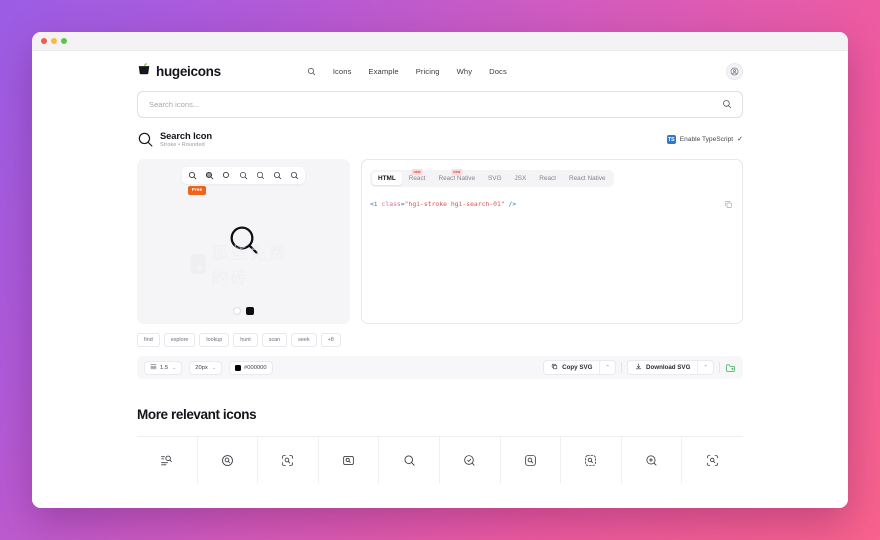 This screenshot has width=880, height=540. What do you see at coordinates (214, 340) in the screenshot?
I see `tag-lookup: lookup` at bounding box center [214, 340].